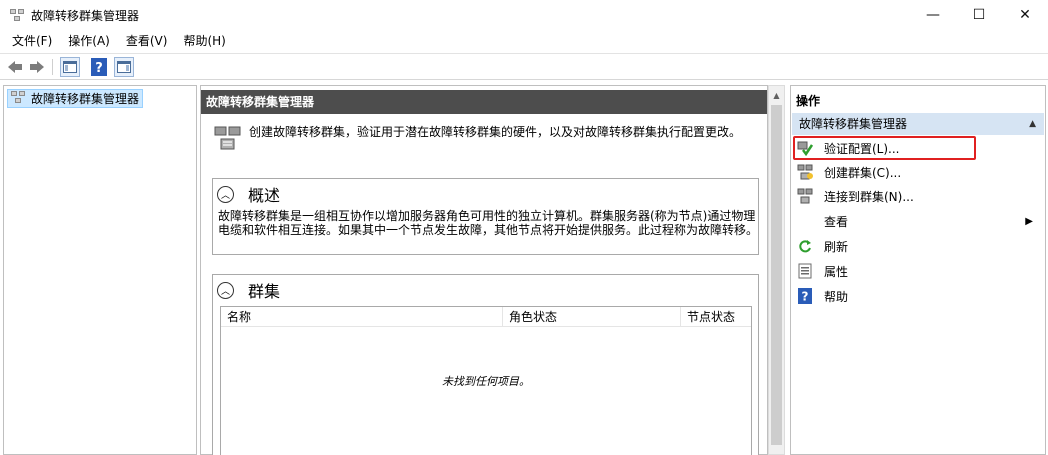 The image size is (1048, 455). What do you see at coordinates (776, 275) in the screenshot?
I see `scroll-thumb` at bounding box center [776, 275].